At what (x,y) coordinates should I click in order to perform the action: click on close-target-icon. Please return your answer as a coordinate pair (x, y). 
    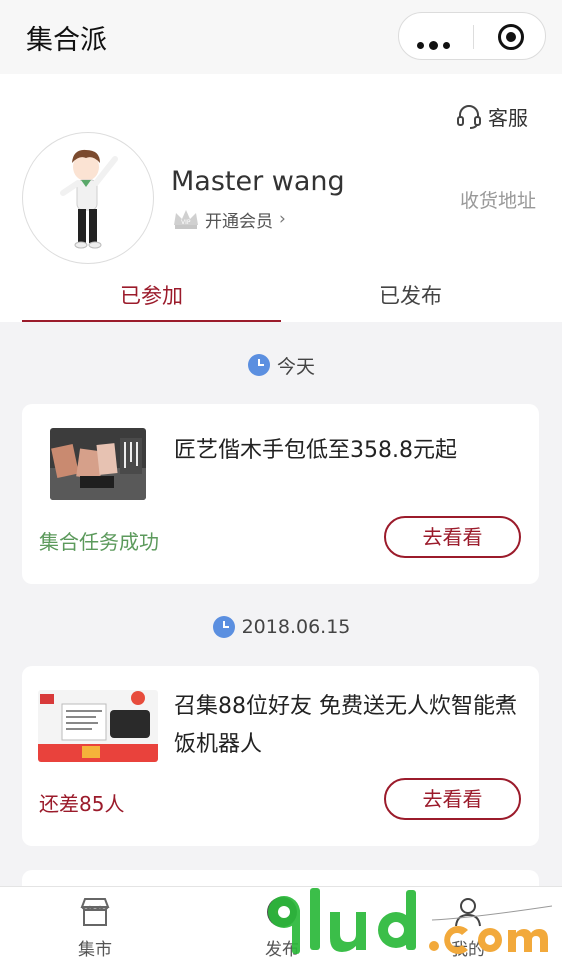
    Looking at the image, I should click on (511, 37).